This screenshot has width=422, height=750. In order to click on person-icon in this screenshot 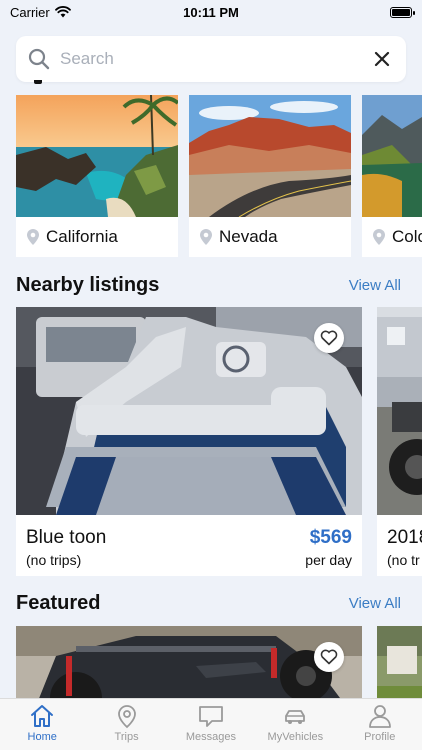, I will do `click(379, 716)`.